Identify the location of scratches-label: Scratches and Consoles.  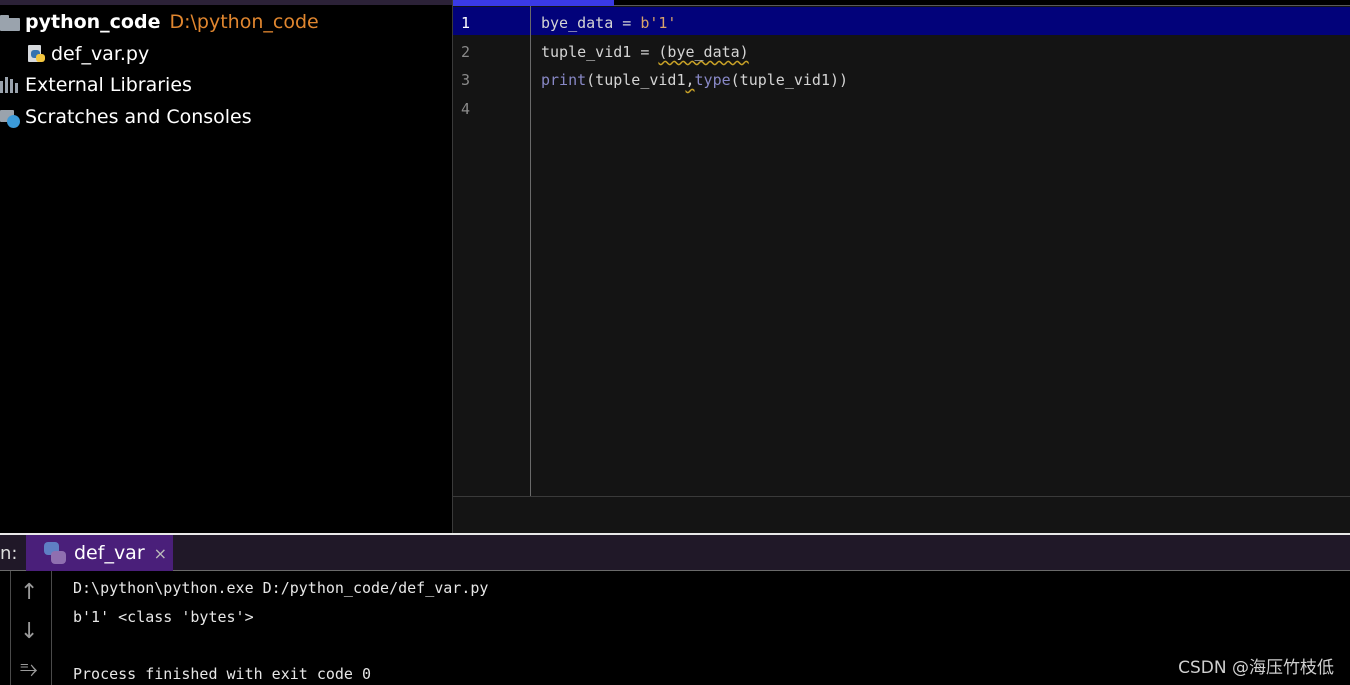
(138, 117).